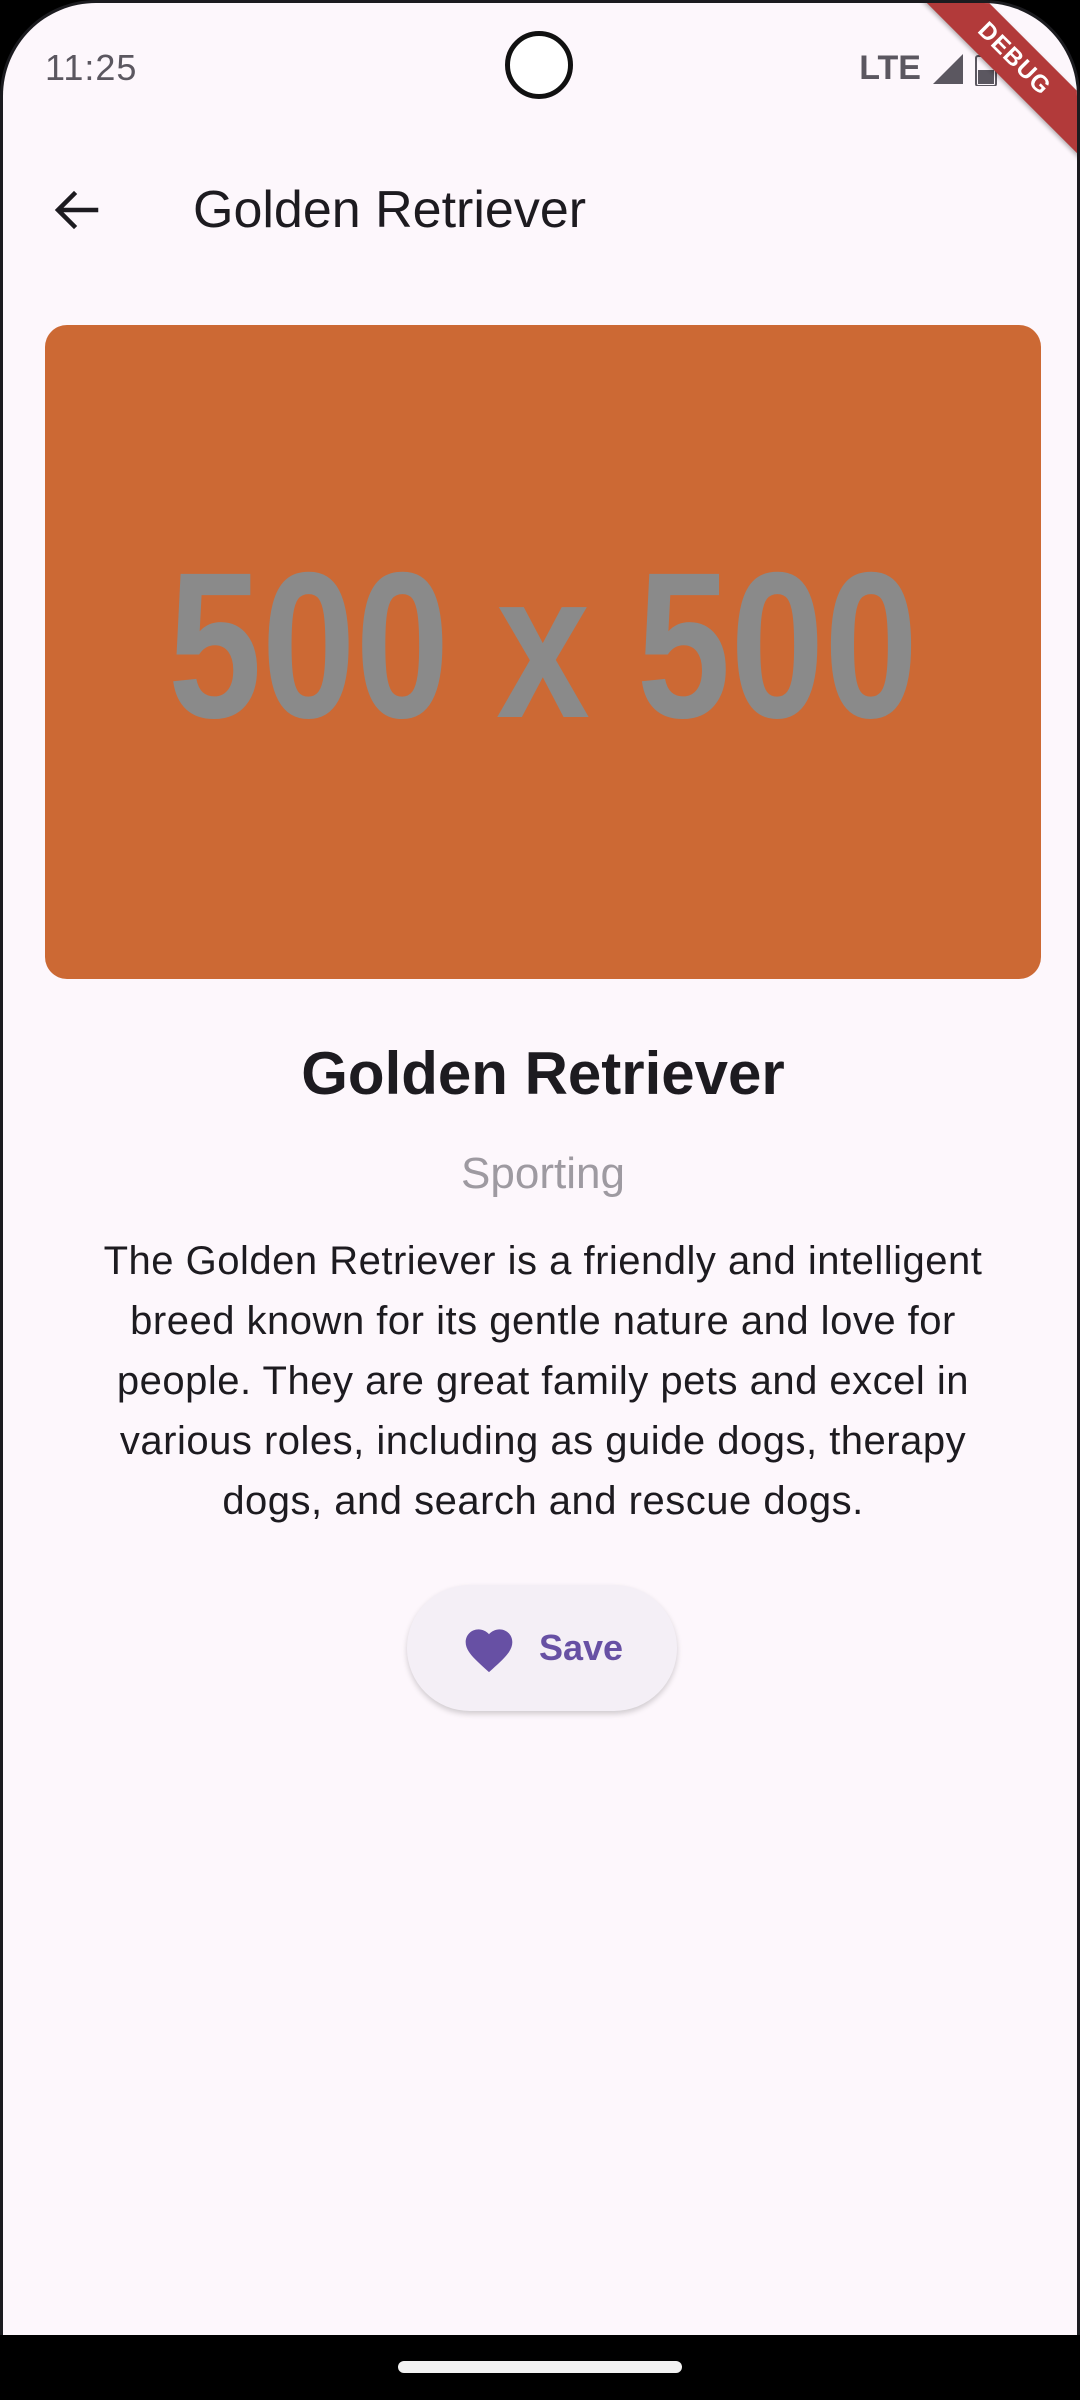 The height and width of the screenshot is (2400, 1080). I want to click on status-indicators: LTE, so click(928, 68).